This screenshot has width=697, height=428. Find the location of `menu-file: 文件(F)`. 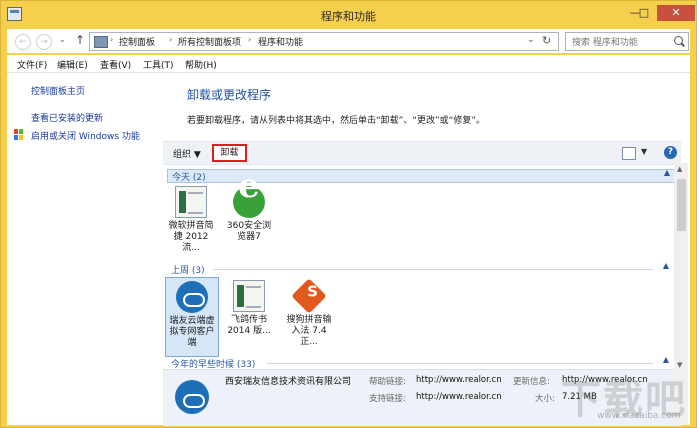

menu-file: 文件(F) is located at coordinates (32, 64).